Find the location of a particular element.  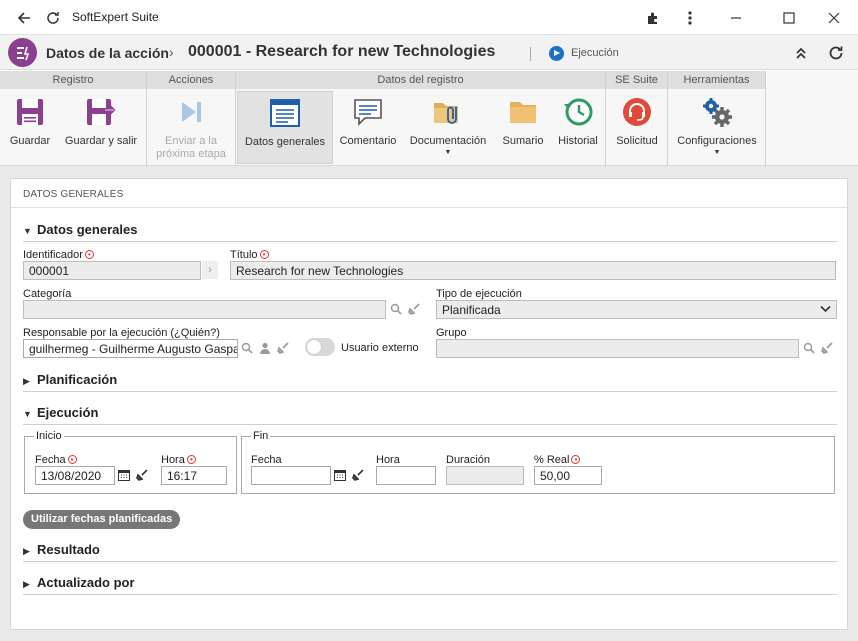

chevron-down-icon is located at coordinates (825, 309).